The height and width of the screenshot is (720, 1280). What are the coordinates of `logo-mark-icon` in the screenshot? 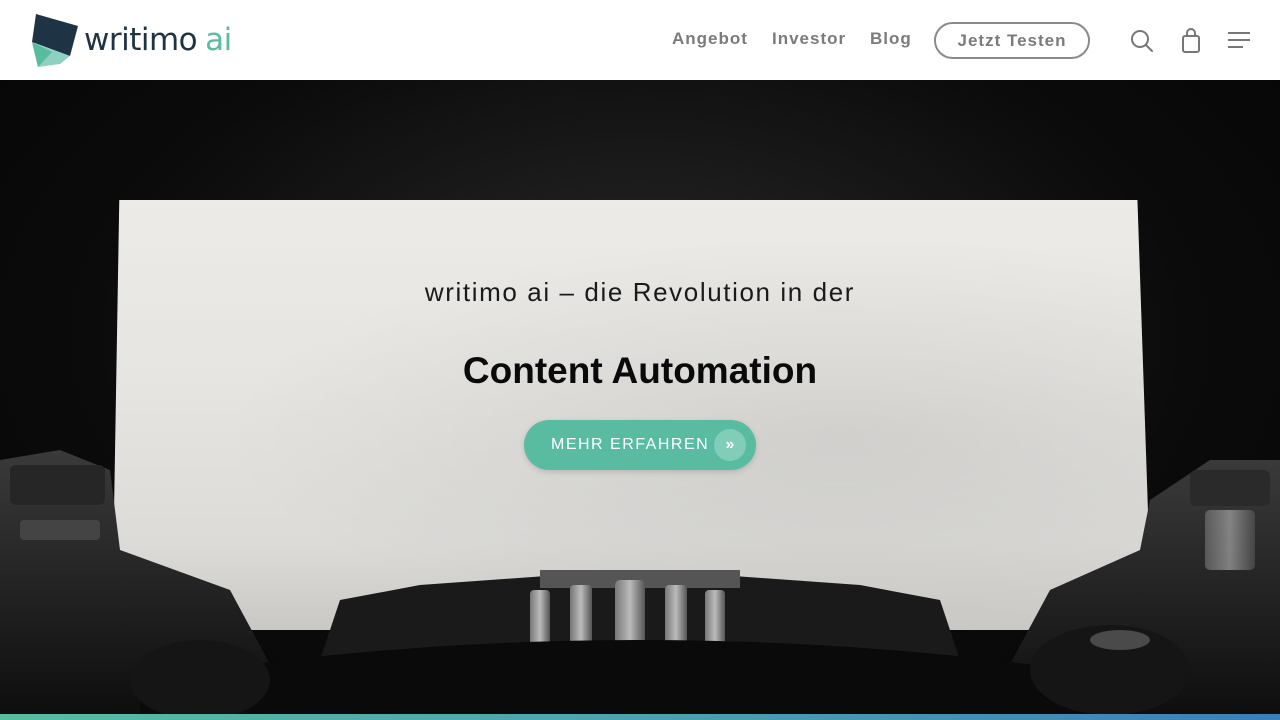 It's located at (55, 40).